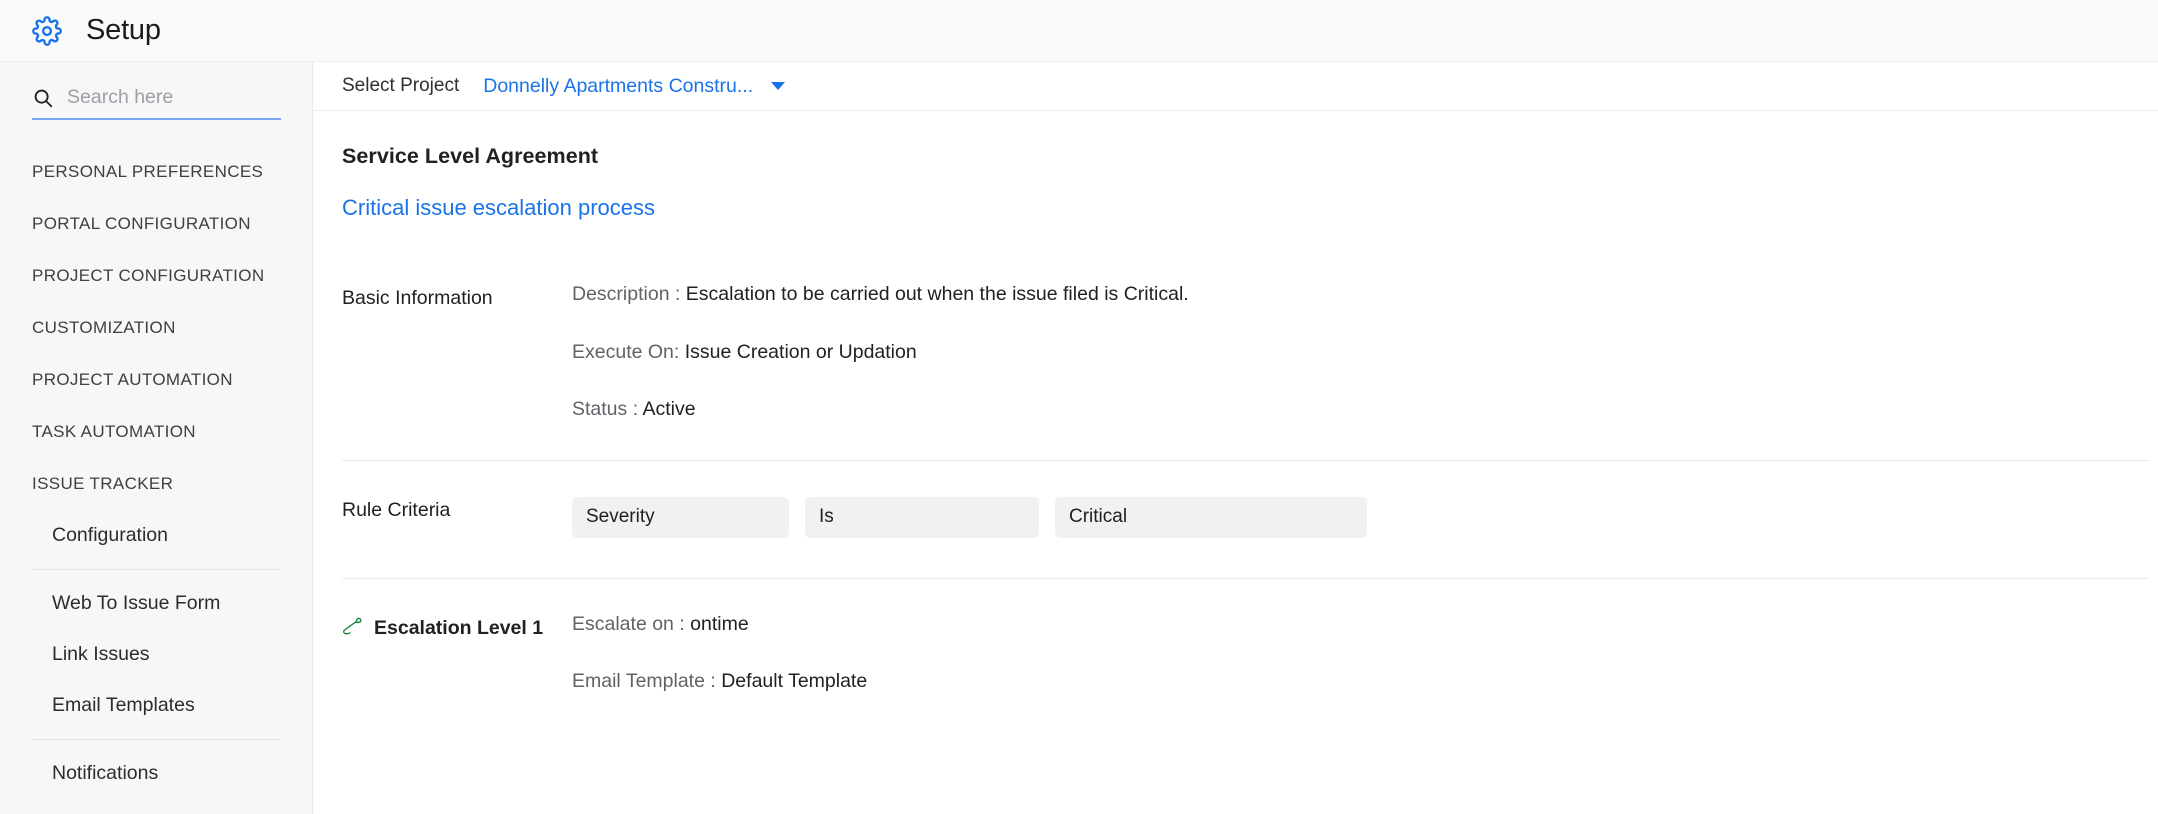 This screenshot has height=814, width=2158. What do you see at coordinates (1079, 31) in the screenshot?
I see `app-header: Setup` at bounding box center [1079, 31].